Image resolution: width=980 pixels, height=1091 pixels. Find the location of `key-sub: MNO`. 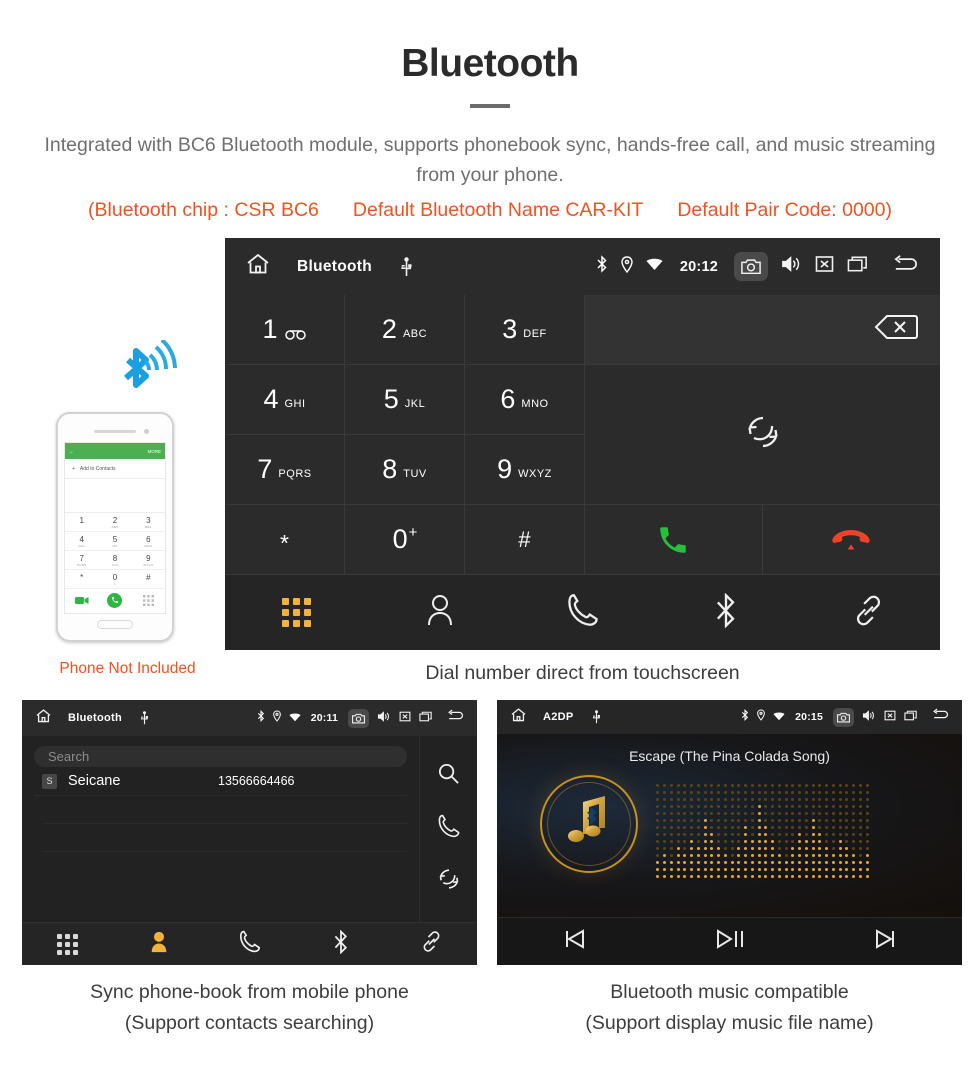

key-sub: MNO is located at coordinates (535, 403).